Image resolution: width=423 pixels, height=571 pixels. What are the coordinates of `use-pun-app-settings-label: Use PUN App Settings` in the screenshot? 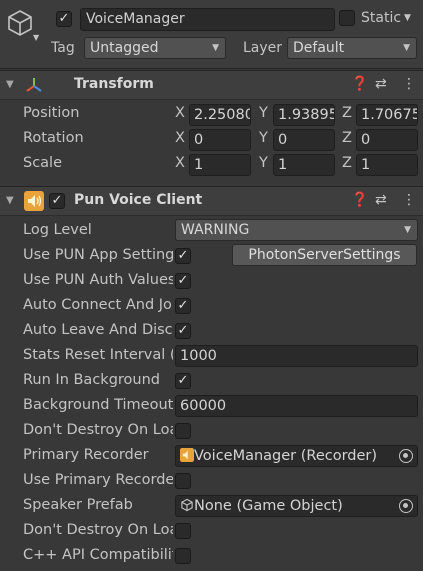 It's located at (98, 255).